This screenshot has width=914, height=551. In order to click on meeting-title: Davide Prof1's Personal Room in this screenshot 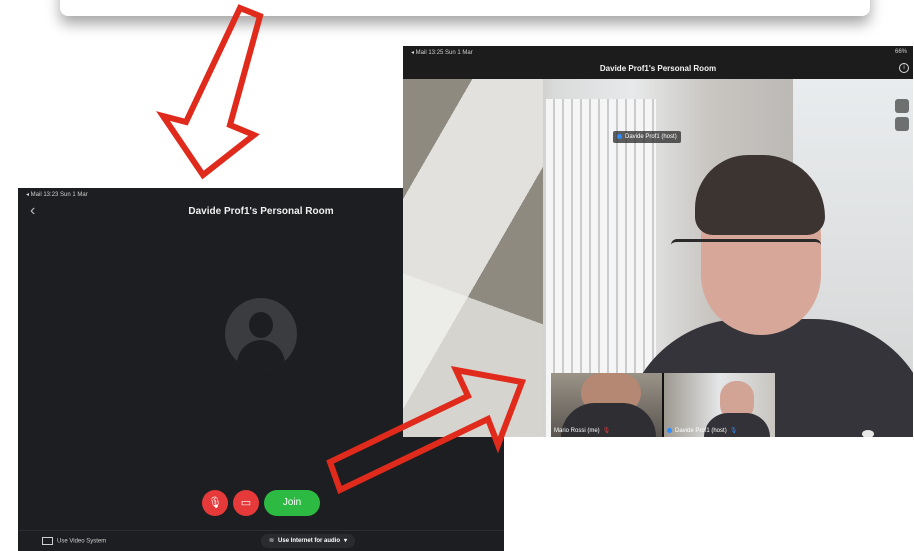, I will do `click(658, 68)`.